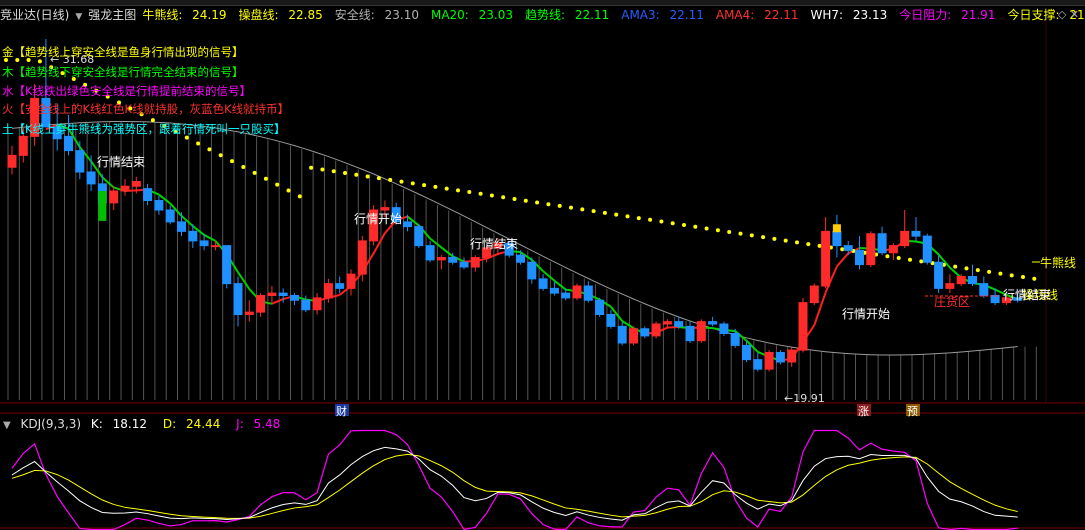  I want to click on legend-text: 【趋势线上穿安全线是鱼身行情出现的信号】, so click(128, 52).